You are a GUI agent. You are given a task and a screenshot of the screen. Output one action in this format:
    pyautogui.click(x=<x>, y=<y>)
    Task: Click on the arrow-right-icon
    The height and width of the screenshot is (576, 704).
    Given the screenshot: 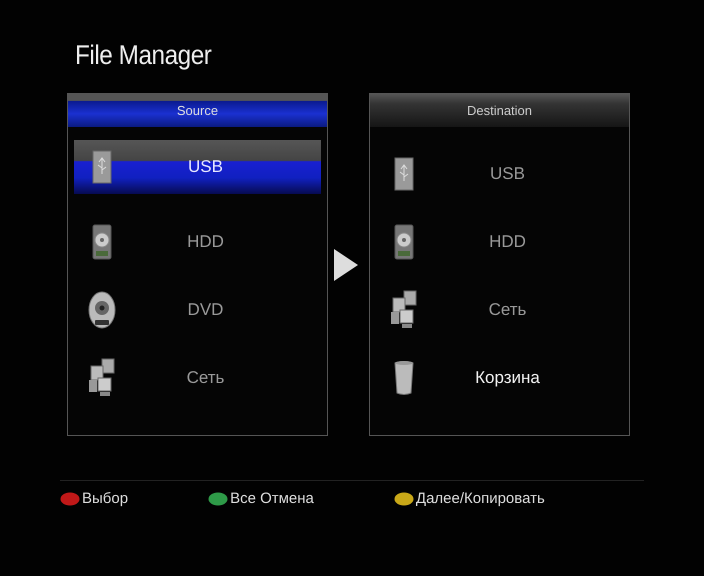 What is the action you would take?
    pyautogui.click(x=346, y=265)
    